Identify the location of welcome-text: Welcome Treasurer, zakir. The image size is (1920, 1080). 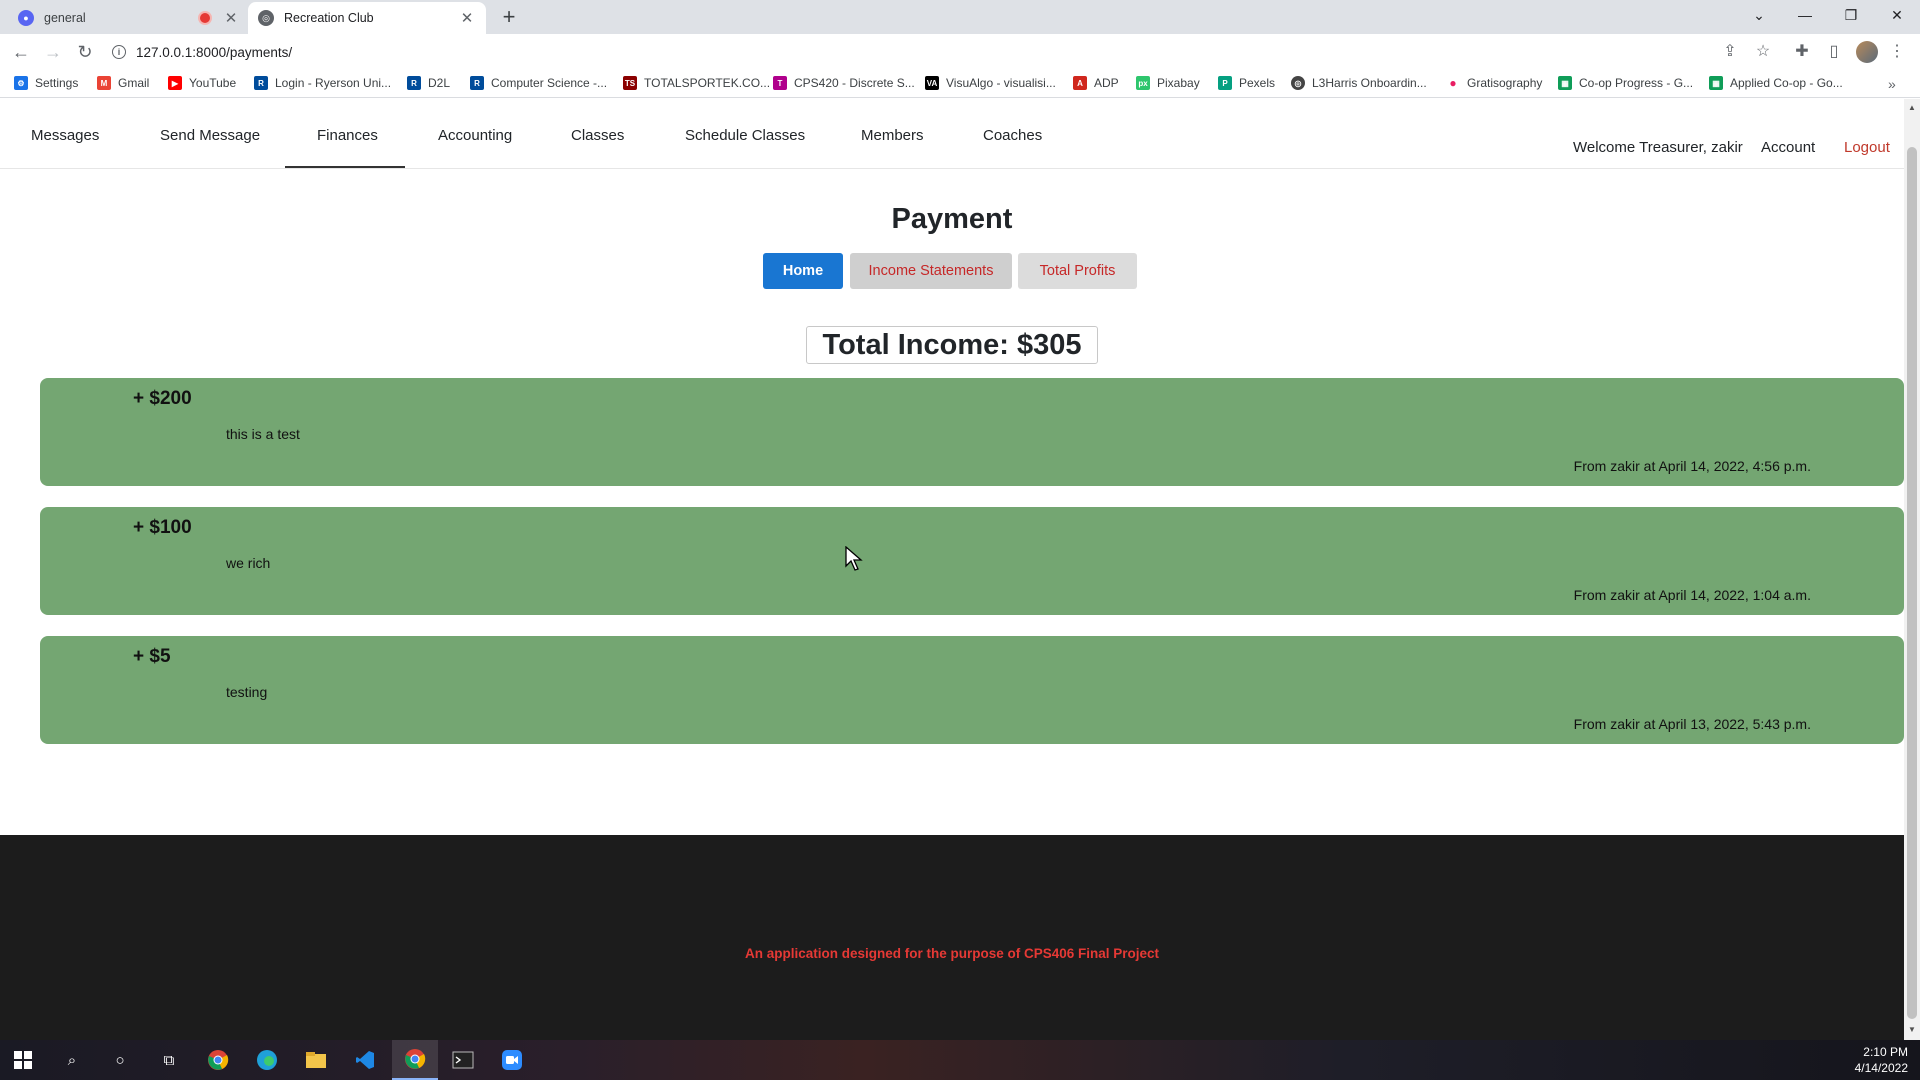
(1658, 147).